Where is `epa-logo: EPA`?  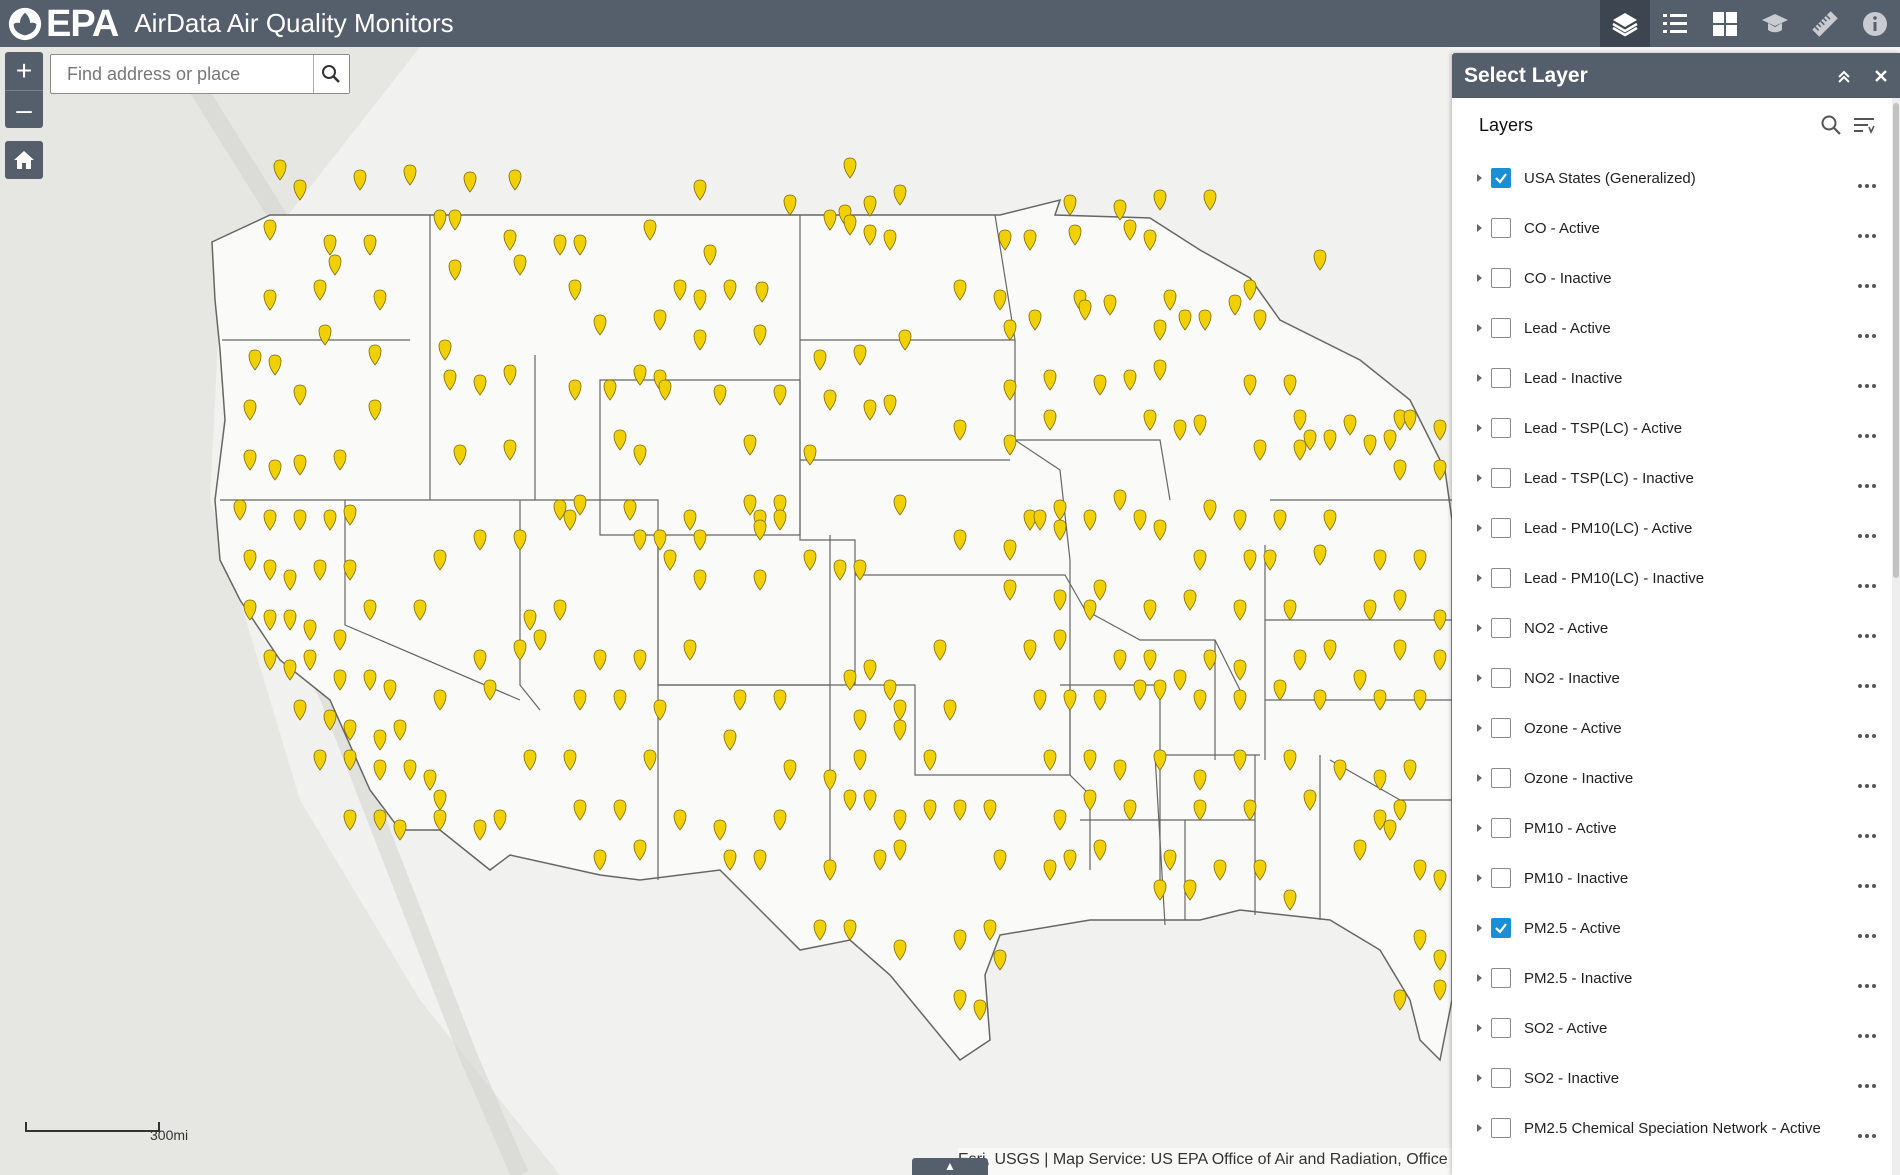 epa-logo: EPA is located at coordinates (62, 24).